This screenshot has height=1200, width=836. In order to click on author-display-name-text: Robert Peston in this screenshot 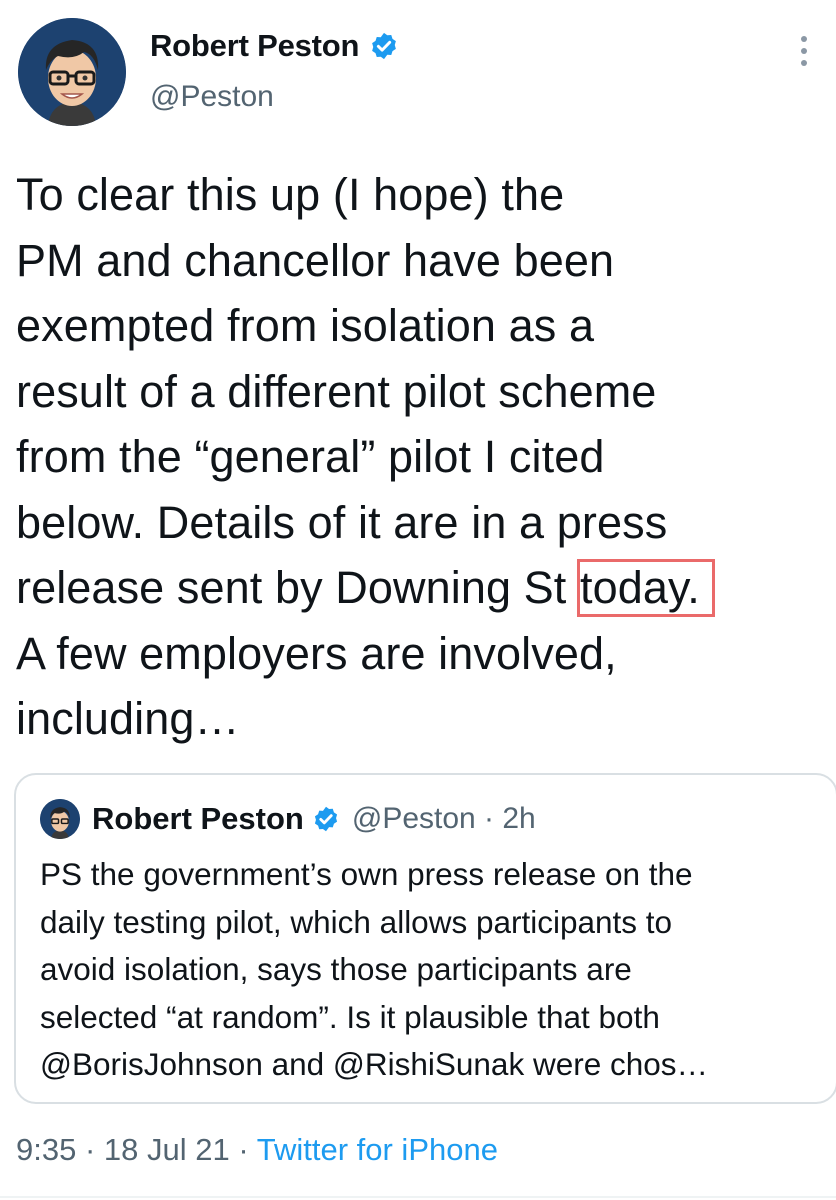, I will do `click(254, 46)`.